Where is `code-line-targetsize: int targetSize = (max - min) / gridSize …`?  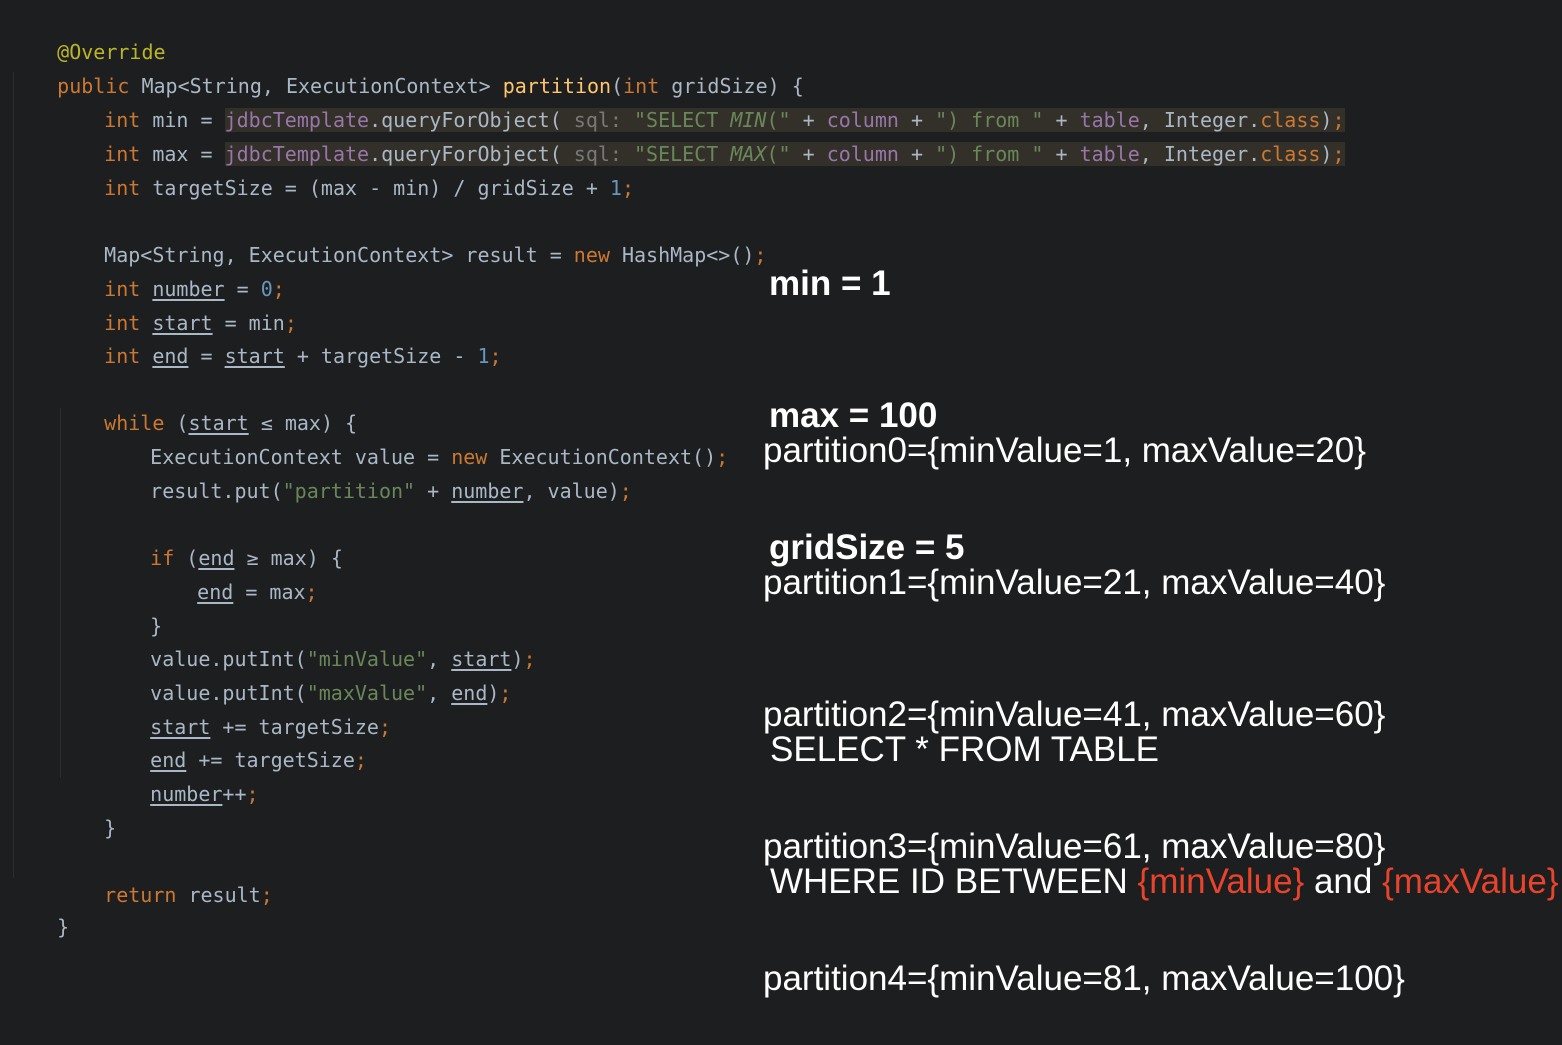
code-line-targetsize: int targetSize = (max - min) / gridSize … is located at coordinates (345, 168).